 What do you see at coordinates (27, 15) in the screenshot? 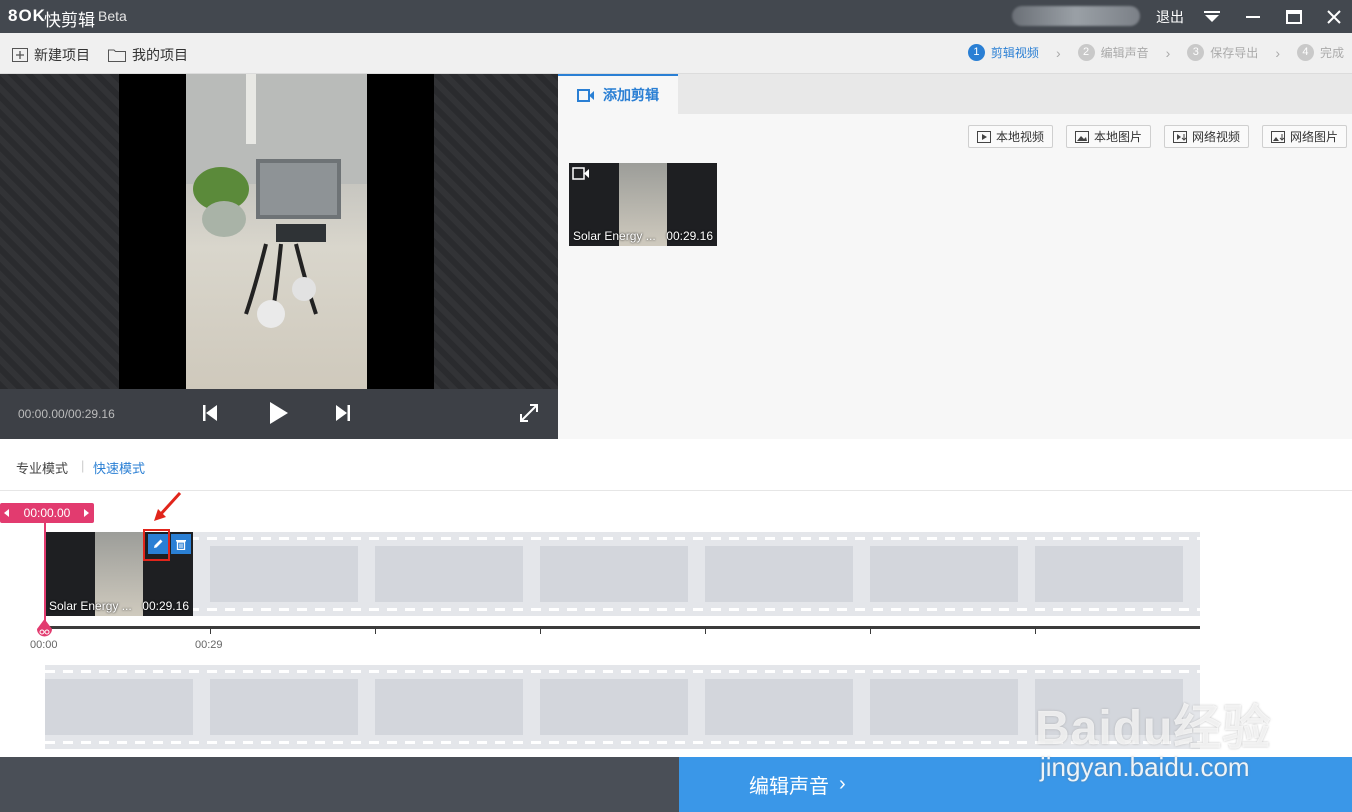
I see `app-logo-icon: 8OK` at bounding box center [27, 15].